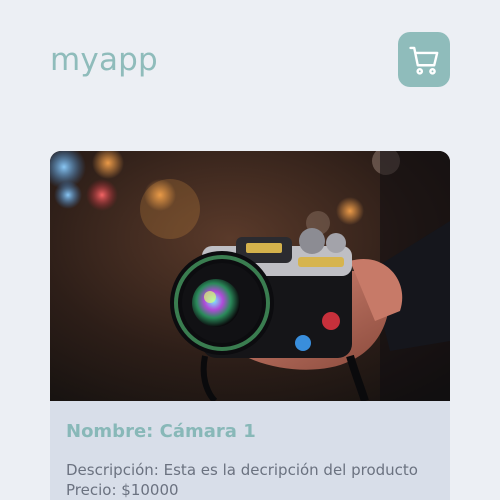 Image resolution: width=500 pixels, height=500 pixels. What do you see at coordinates (150, 490) in the screenshot?
I see `product-price-value: $10000` at bounding box center [150, 490].